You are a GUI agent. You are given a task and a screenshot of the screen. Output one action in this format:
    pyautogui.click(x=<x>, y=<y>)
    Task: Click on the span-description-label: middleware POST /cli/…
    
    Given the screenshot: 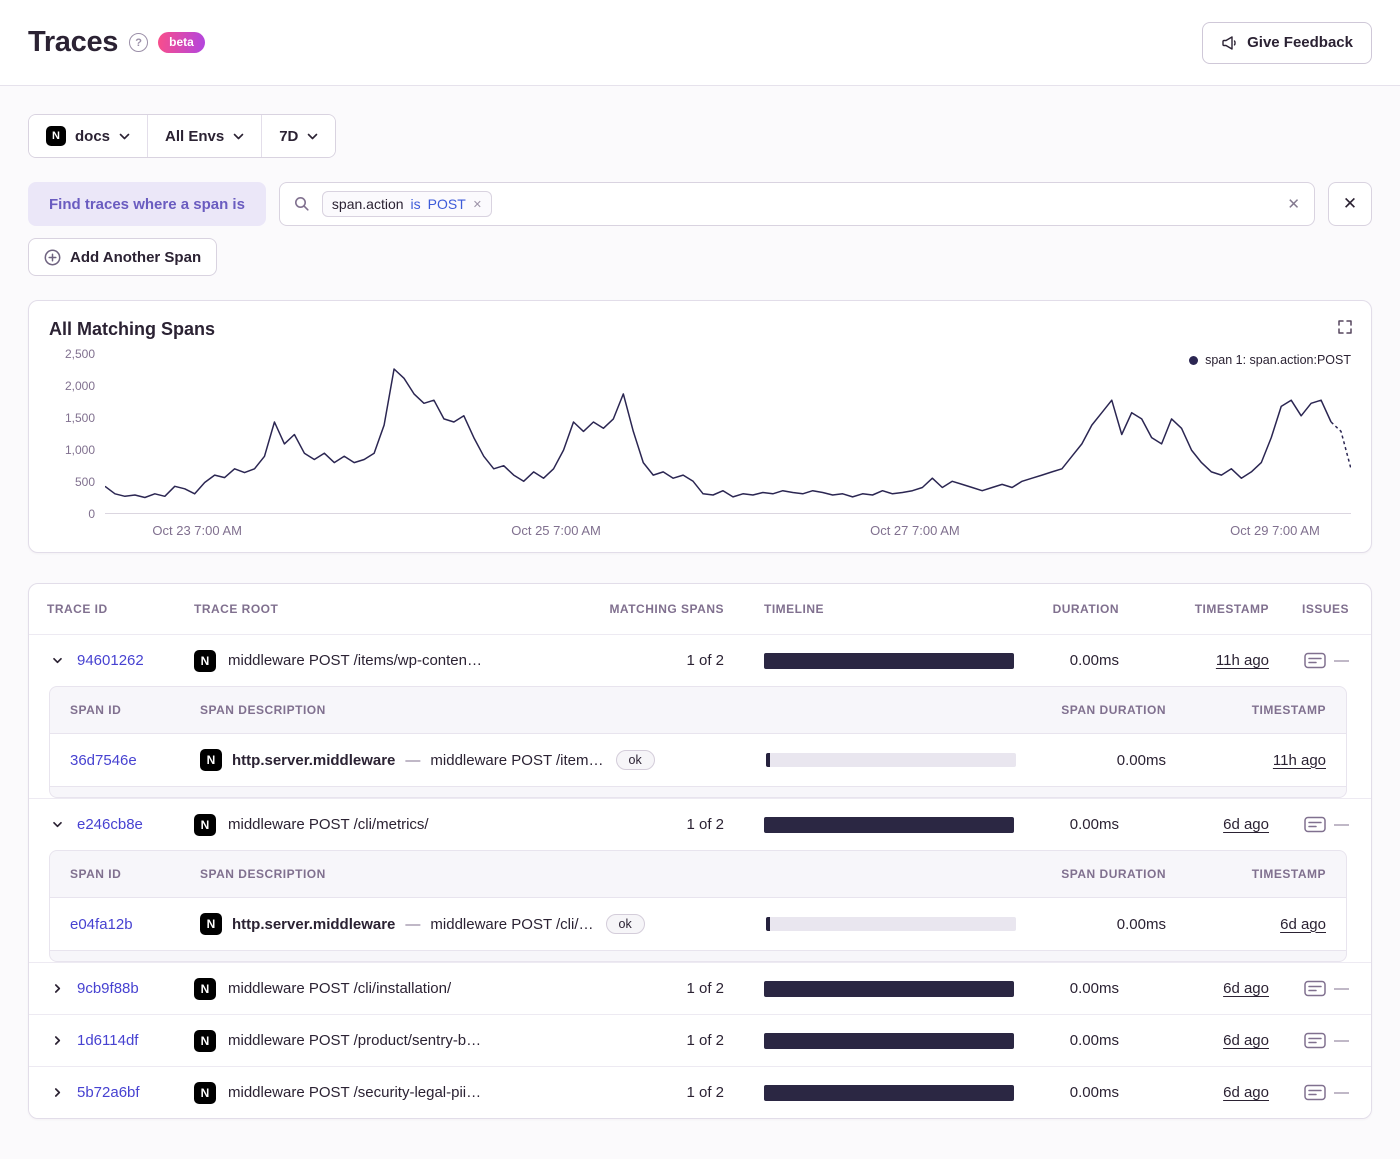 What is the action you would take?
    pyautogui.click(x=512, y=924)
    